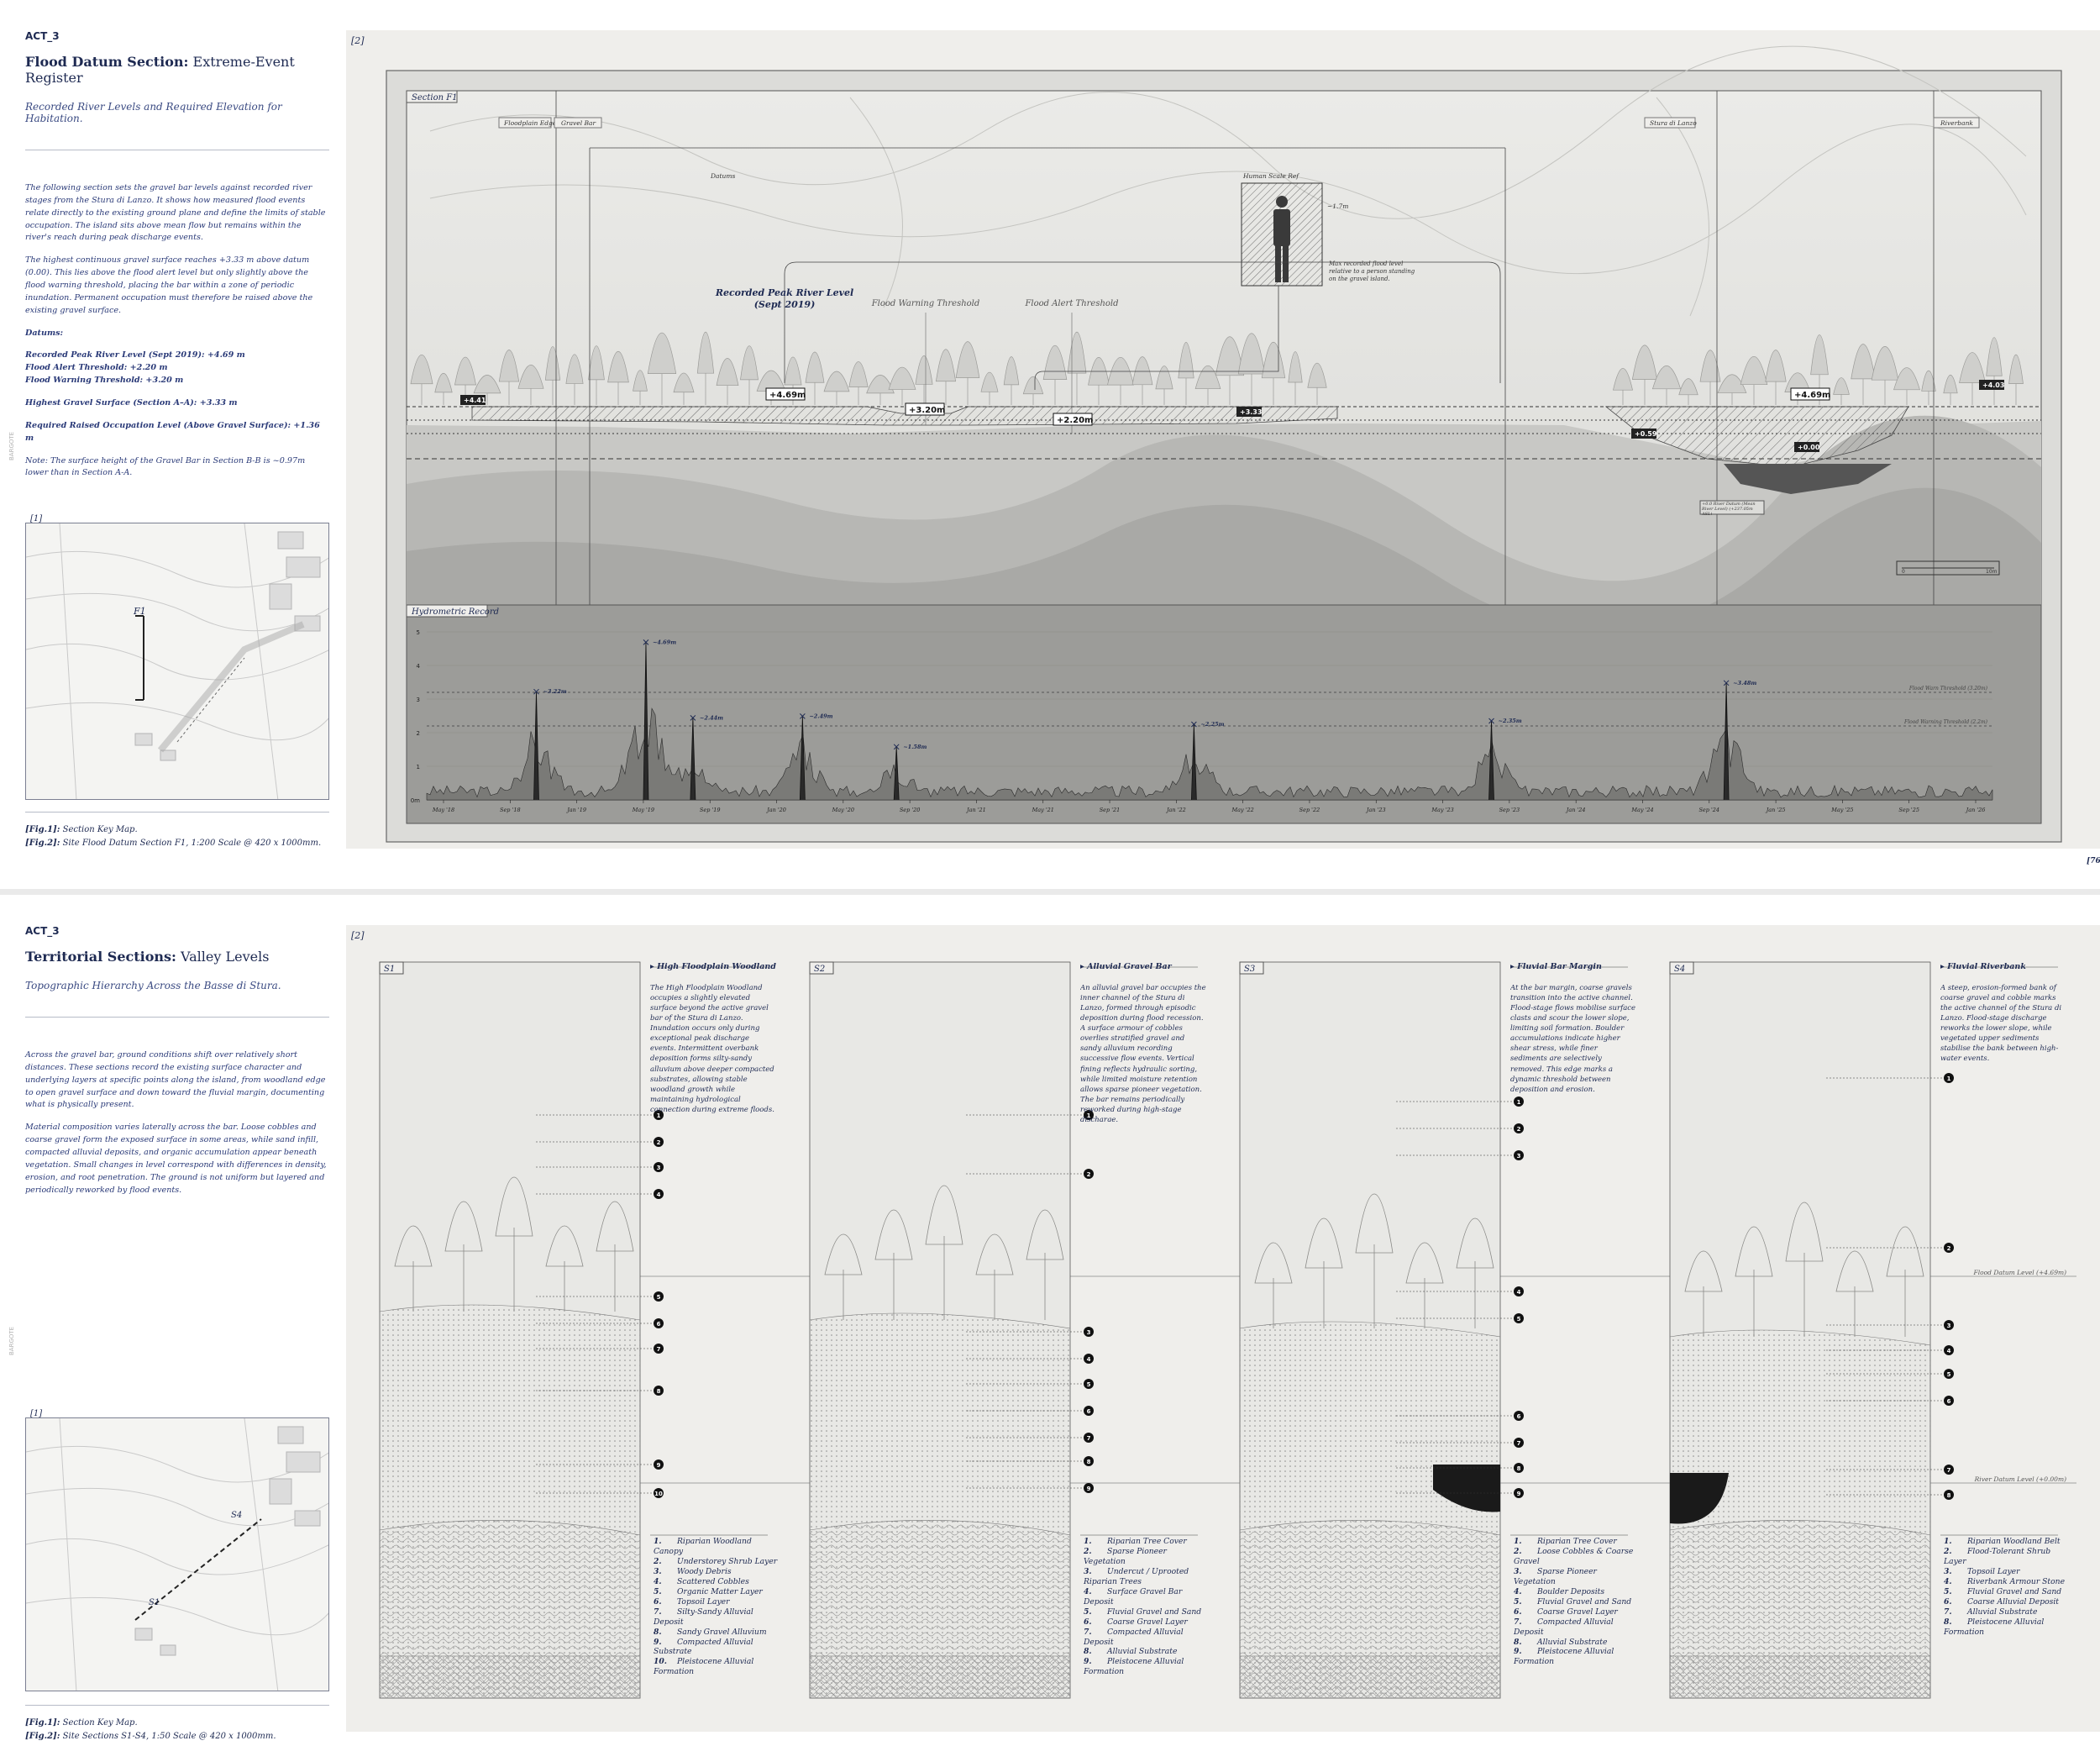 The image size is (2100, 1746). I want to click on datums-heading: Datums:, so click(44, 333).